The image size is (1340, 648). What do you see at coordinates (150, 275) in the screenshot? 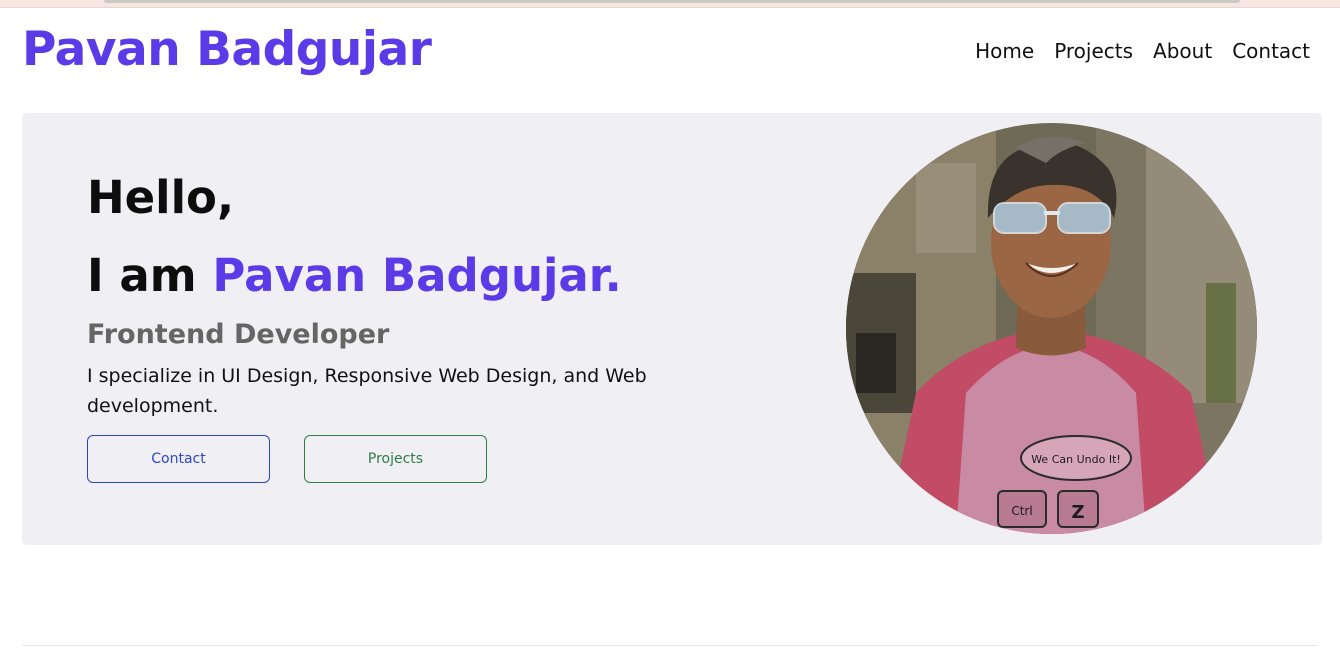
I see `hero-intro-prefix: I am` at bounding box center [150, 275].